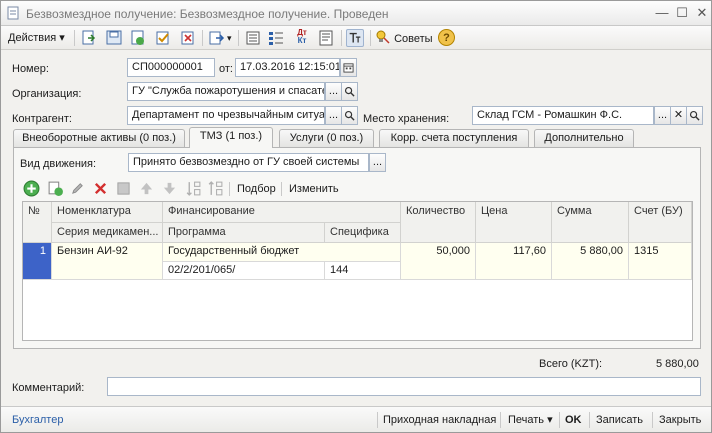 This screenshot has width=712, height=433. I want to click on sort-descending-icon, so click(215, 188).